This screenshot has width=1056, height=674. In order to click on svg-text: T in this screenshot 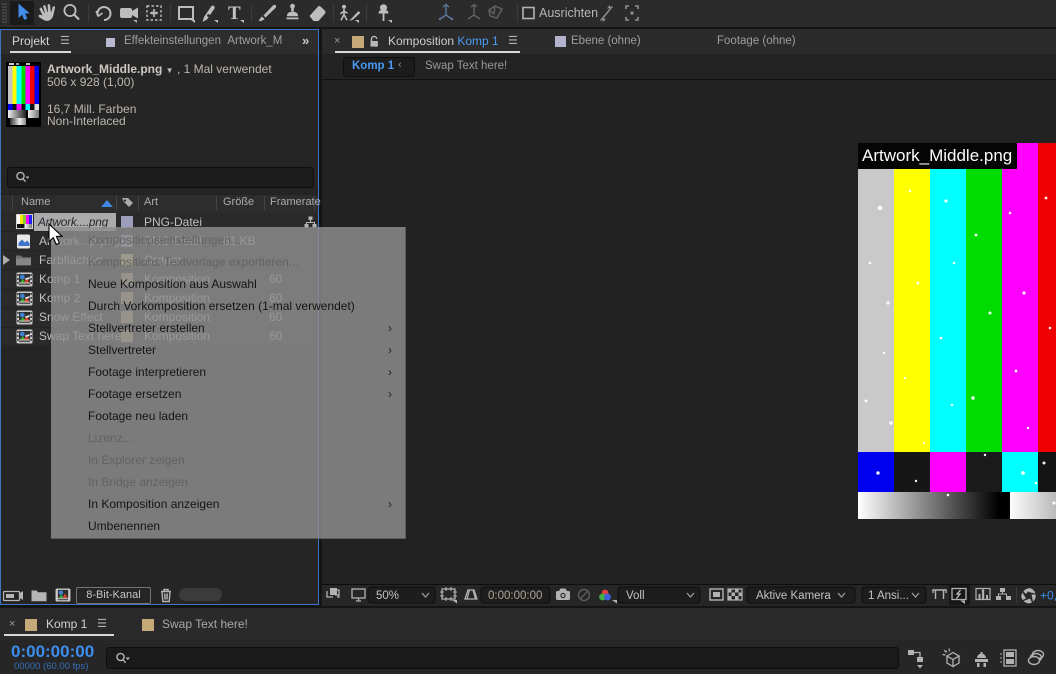, I will do `click(234, 13)`.